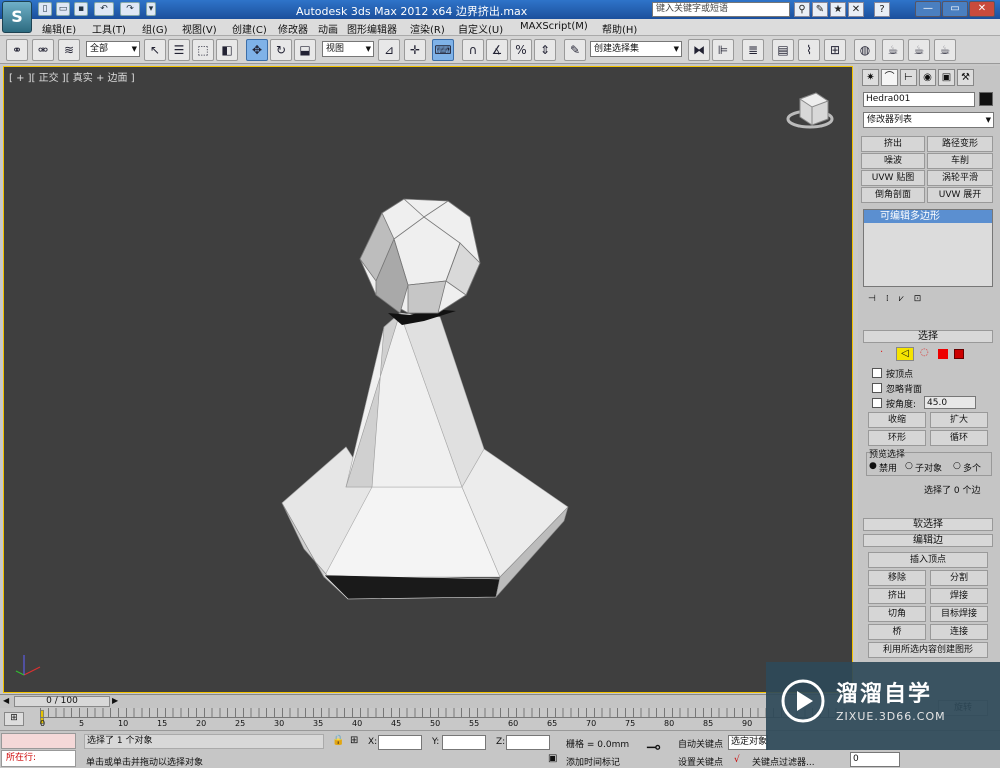 This screenshot has height=768, width=1000. What do you see at coordinates (59, 28) in the screenshot?
I see `menu-edit: 编辑(E)` at bounding box center [59, 28].